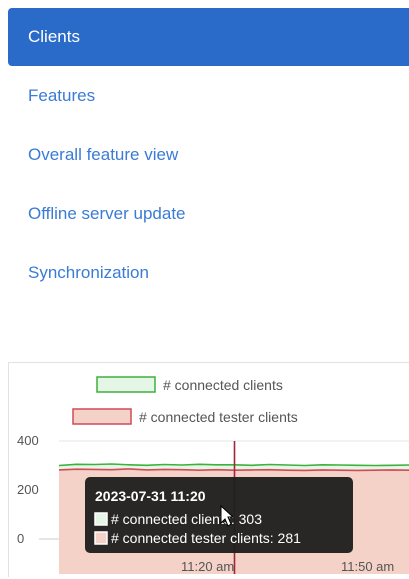 The height and width of the screenshot is (579, 409). What do you see at coordinates (208, 37) in the screenshot?
I see `nav-item-clients: Clients` at bounding box center [208, 37].